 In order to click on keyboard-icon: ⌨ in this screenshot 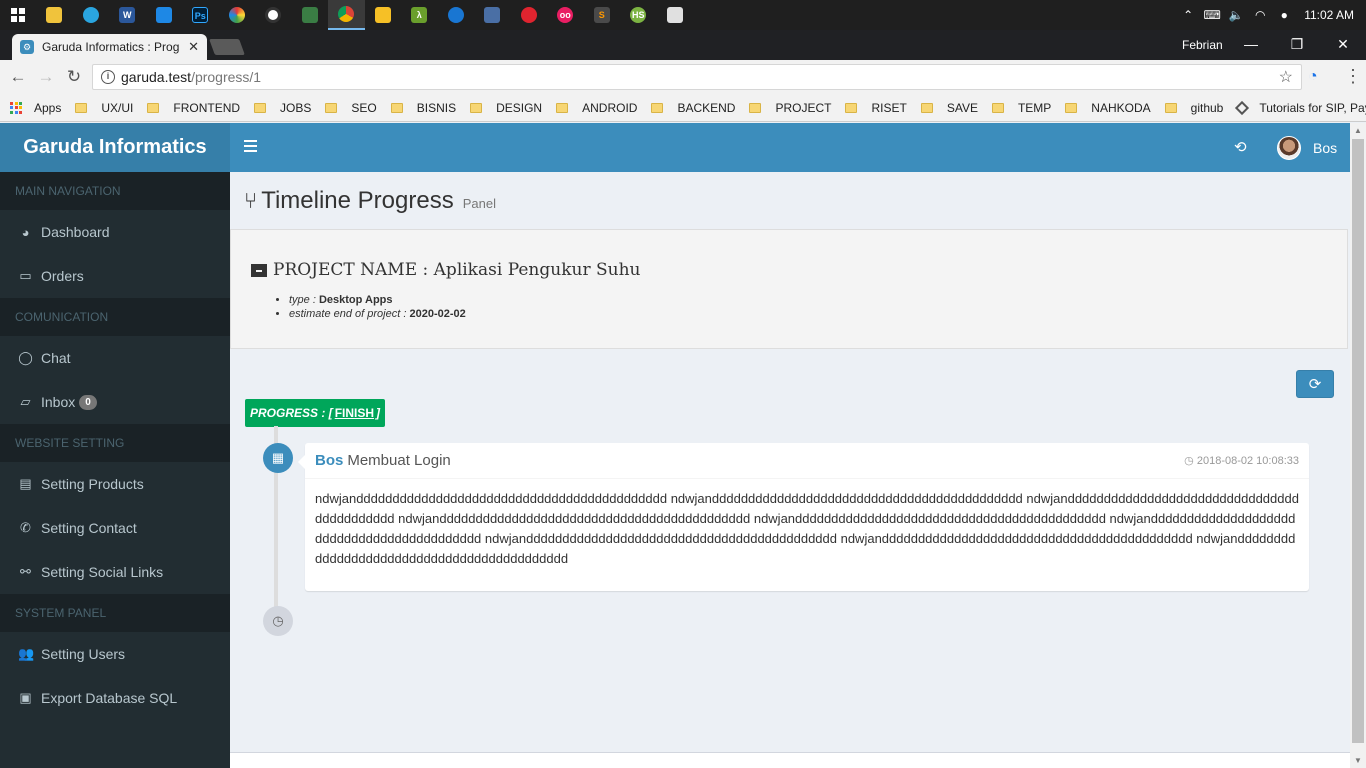, I will do `click(1212, 15)`.